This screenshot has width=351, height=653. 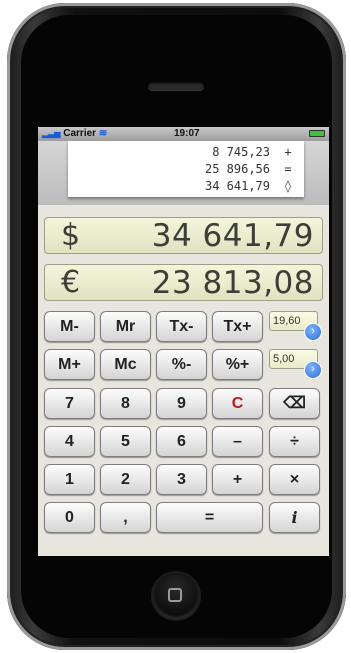 I want to click on mc-button: Mc, so click(x=125, y=364).